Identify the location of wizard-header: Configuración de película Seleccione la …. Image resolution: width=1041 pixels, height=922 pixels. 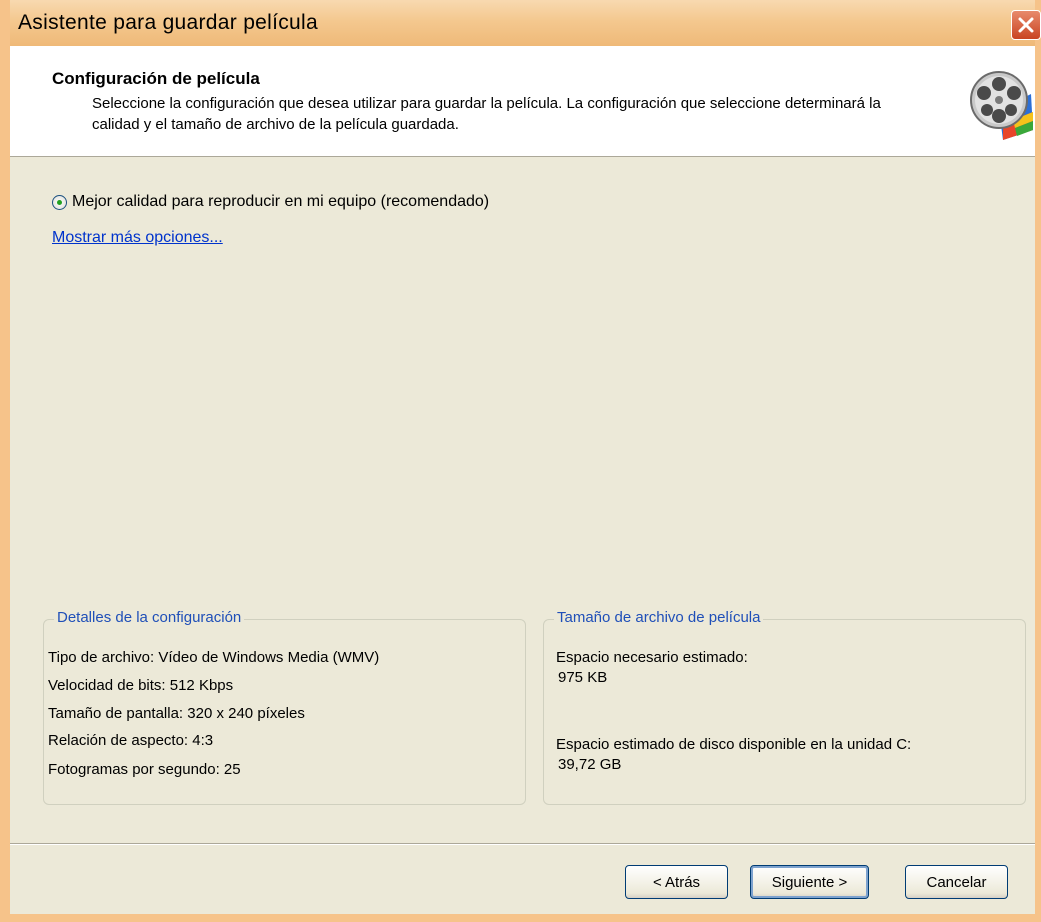
(522, 101).